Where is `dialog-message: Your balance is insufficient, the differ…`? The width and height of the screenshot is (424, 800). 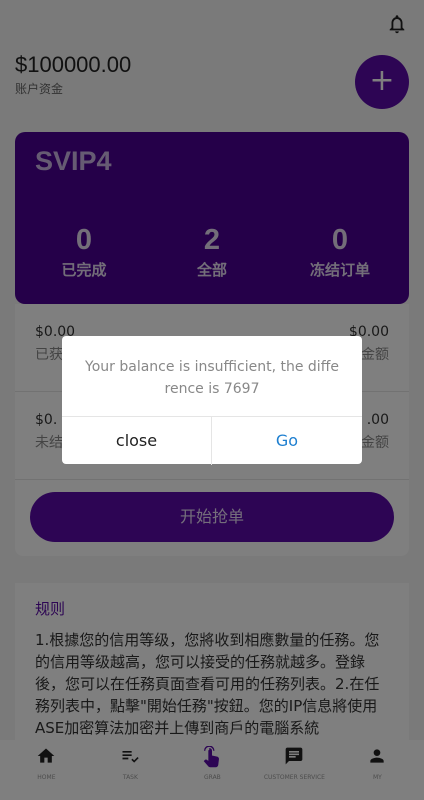
dialog-message: Your balance is insufficient, the differ… is located at coordinates (212, 378).